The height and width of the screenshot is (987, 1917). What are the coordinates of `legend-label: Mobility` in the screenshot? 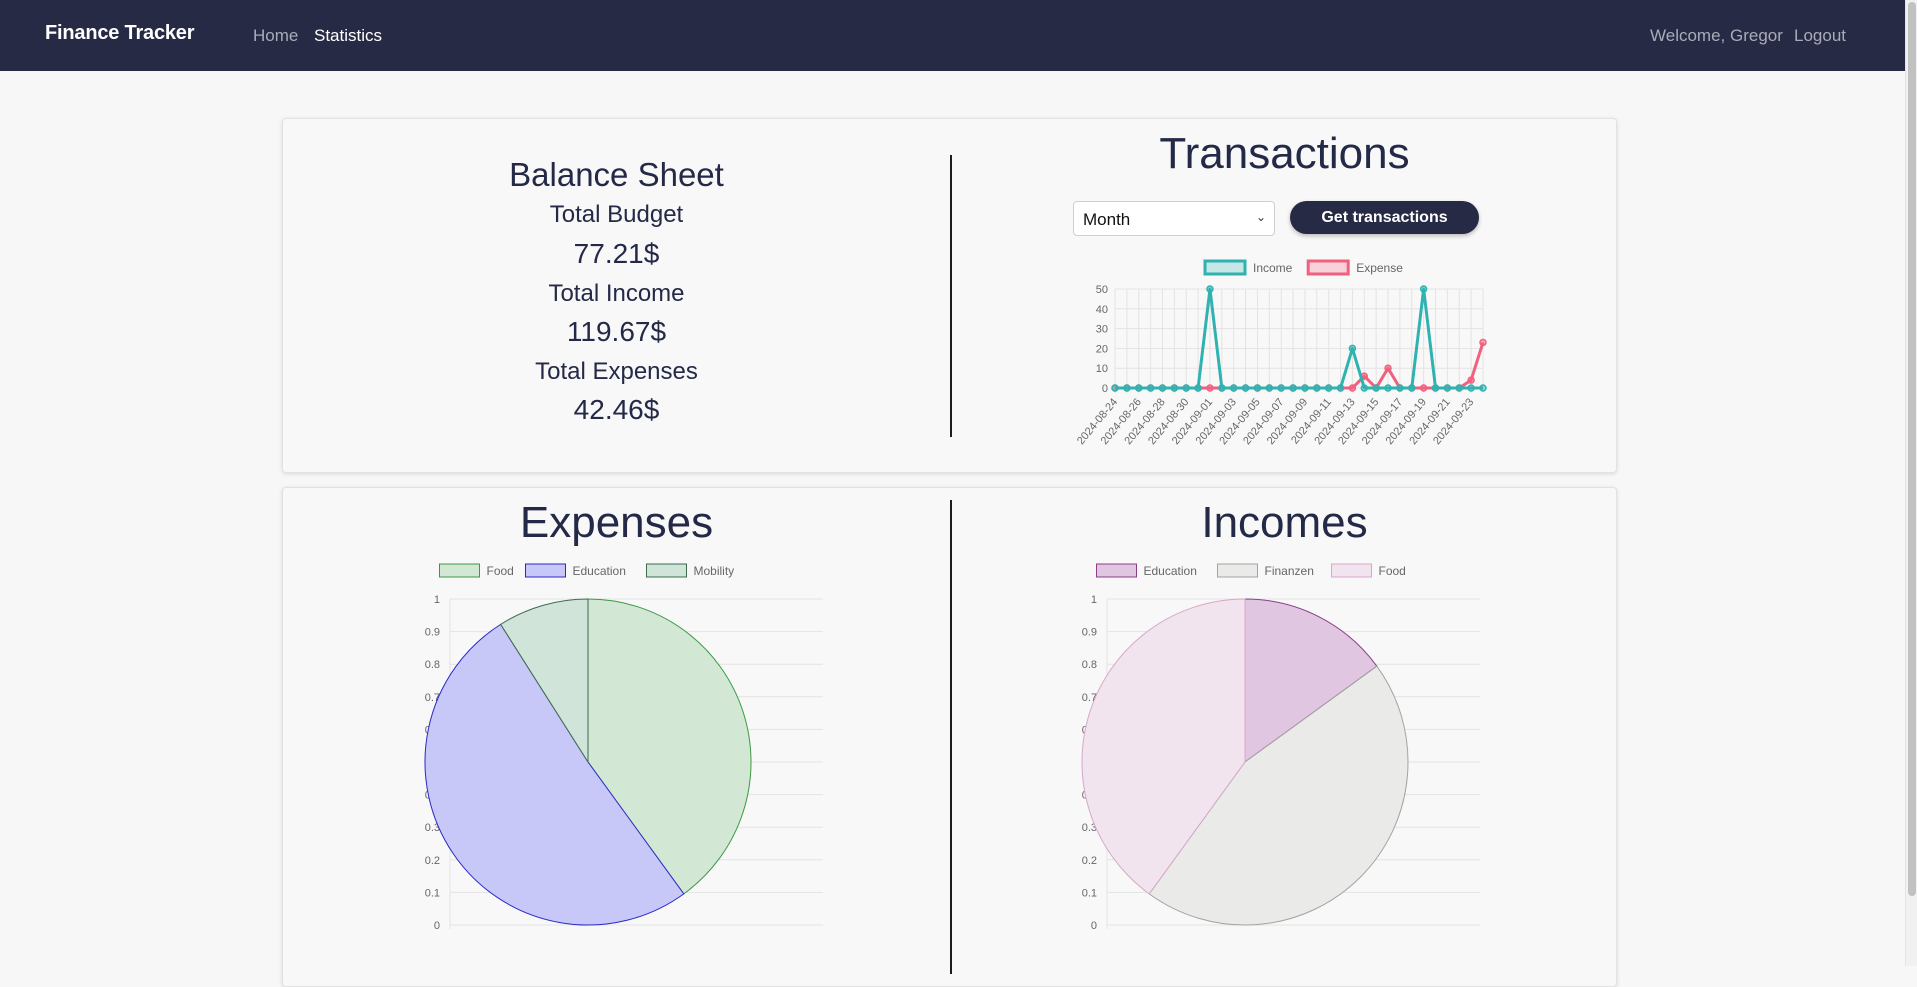 It's located at (714, 571).